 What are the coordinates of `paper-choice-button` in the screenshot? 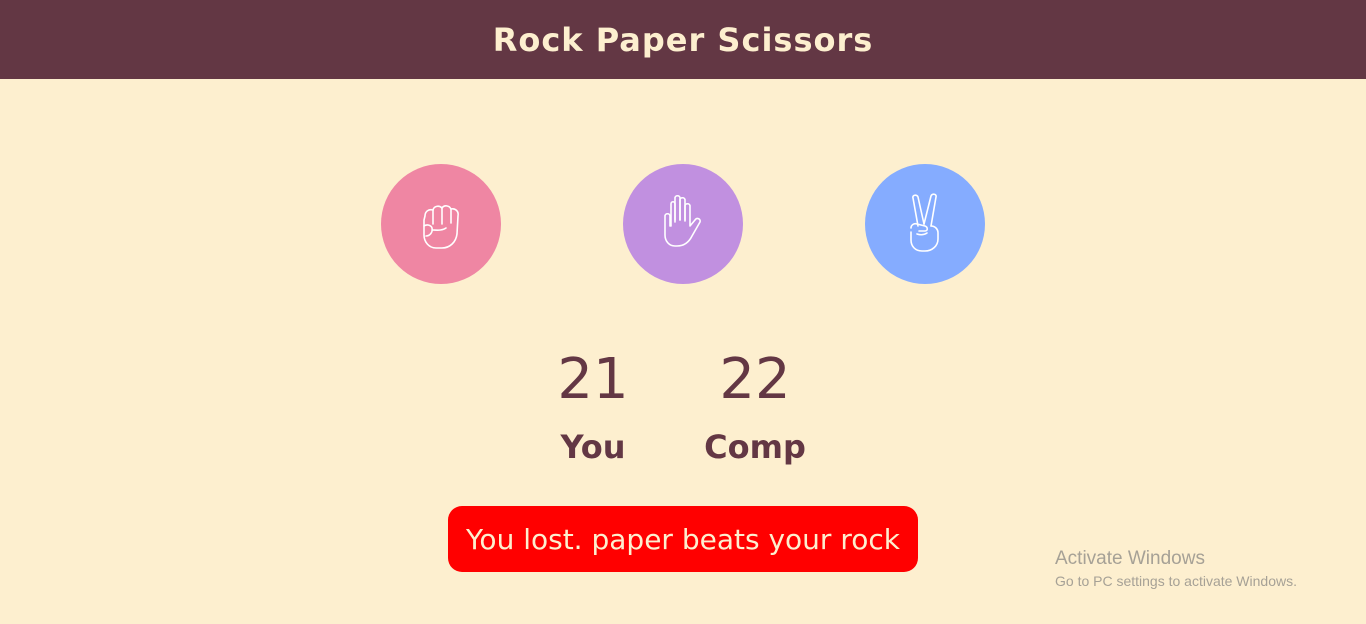 It's located at (683, 224).